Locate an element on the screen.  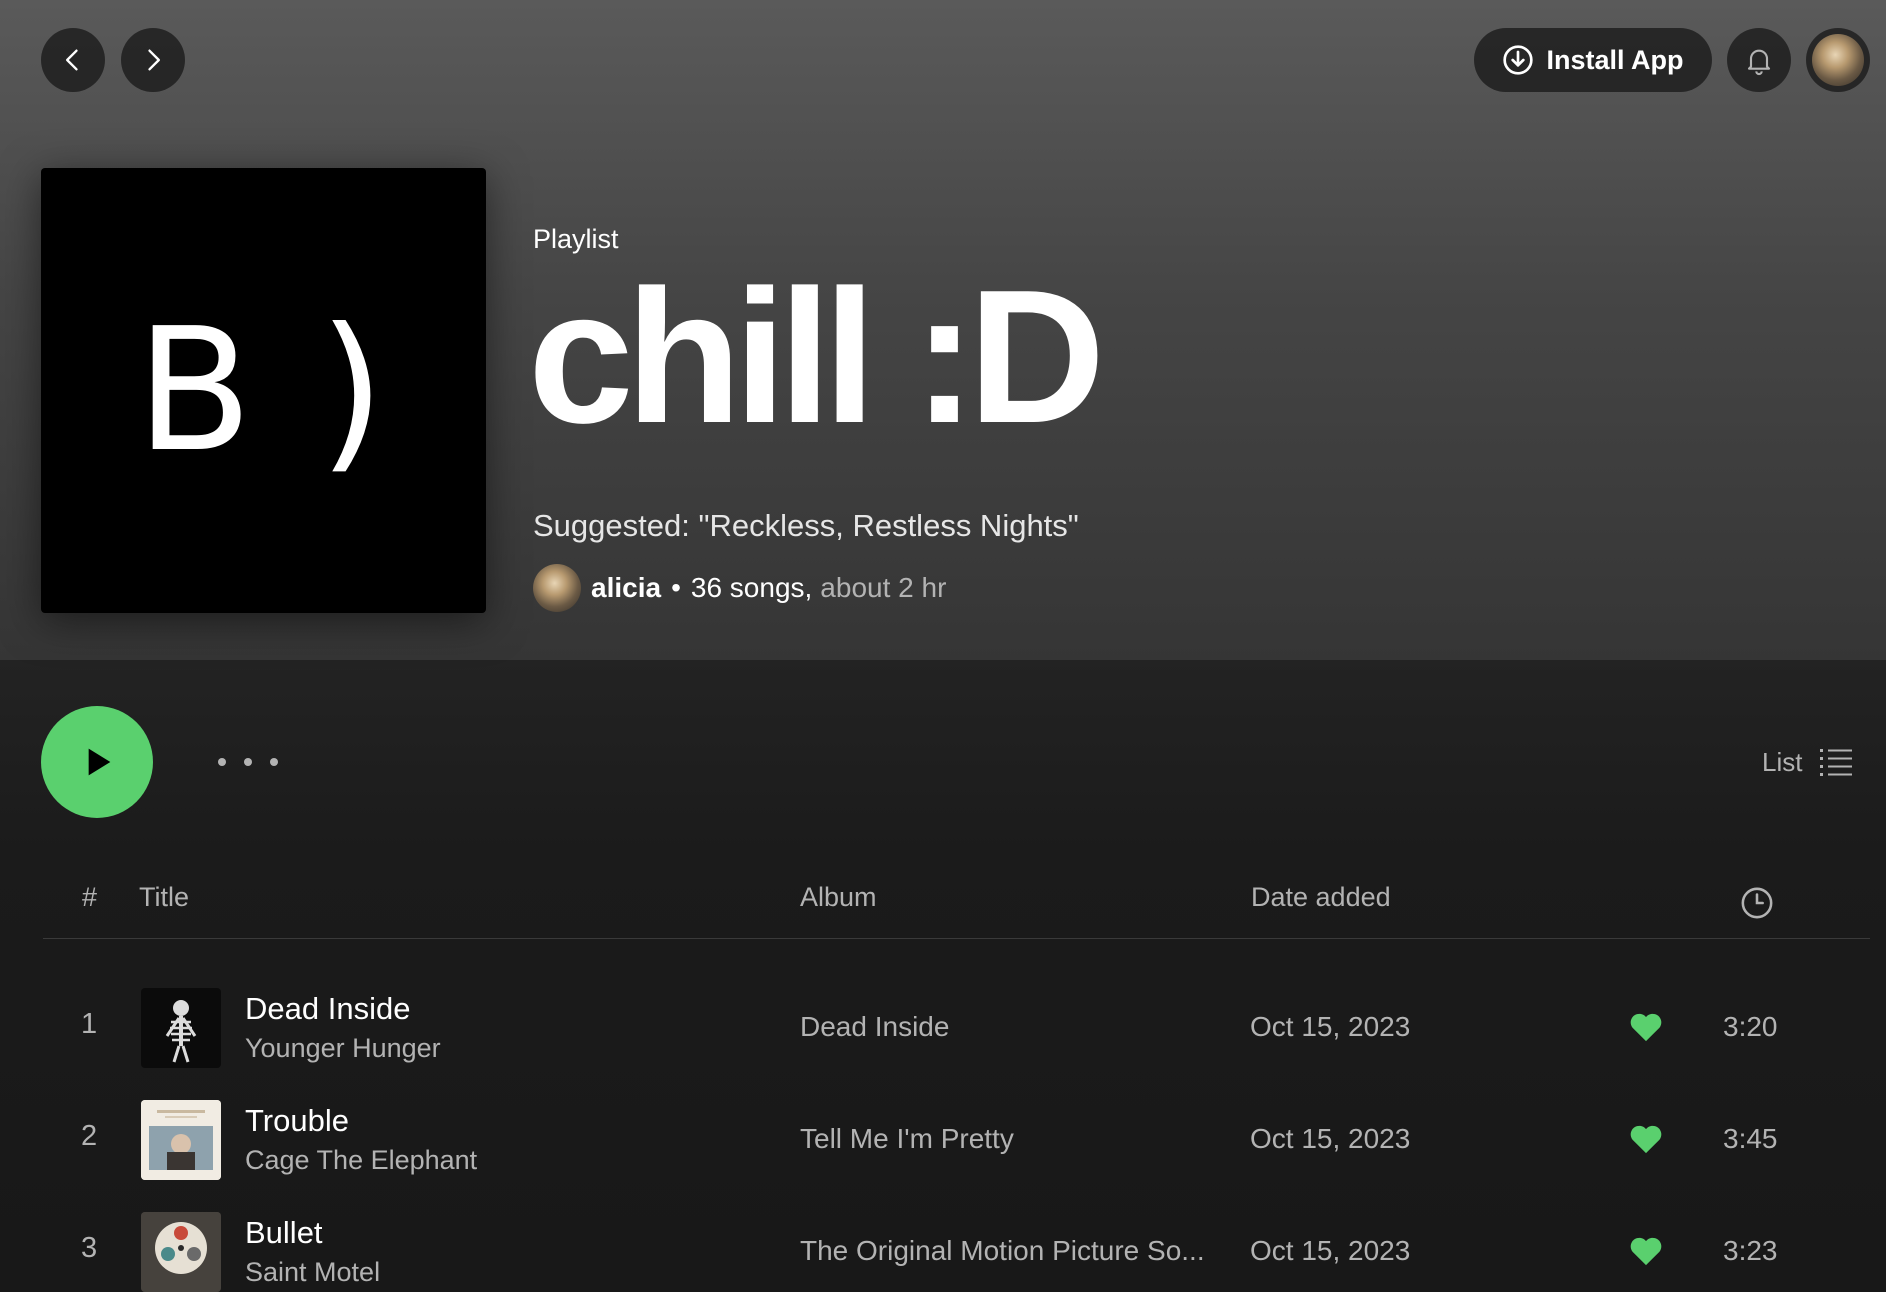
track-duration: 3:23 is located at coordinates (1750, 1250).